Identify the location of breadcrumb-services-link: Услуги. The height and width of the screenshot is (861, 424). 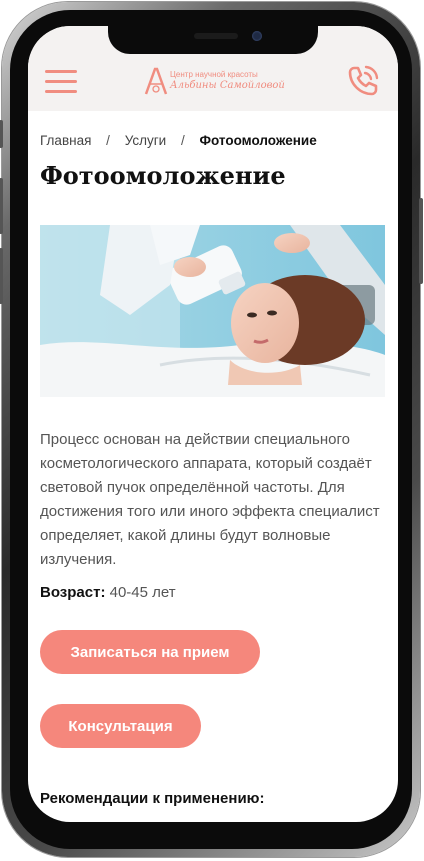
(146, 140).